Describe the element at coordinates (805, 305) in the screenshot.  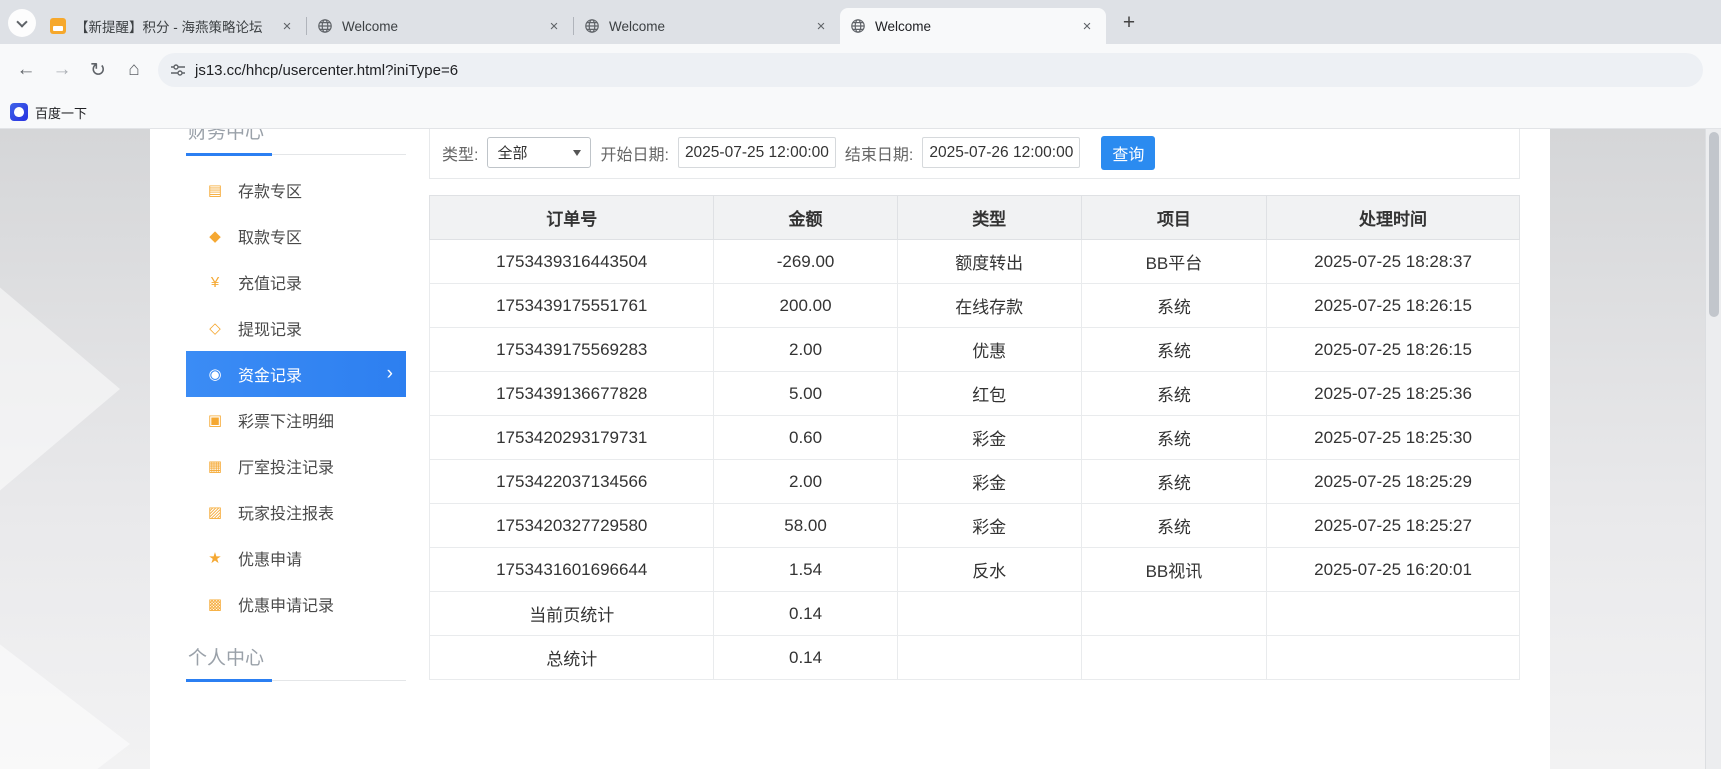
I see `table-cell: 200.00` at that location.